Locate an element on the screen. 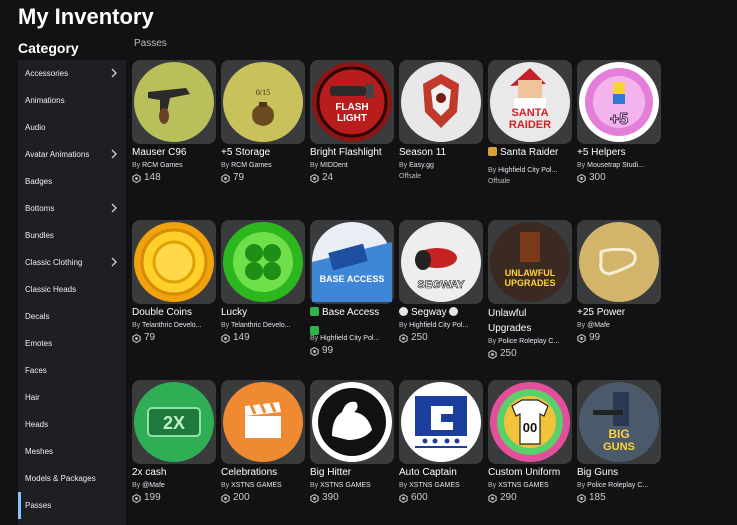 The height and width of the screenshot is (525, 737). price-value: 290 is located at coordinates (508, 497).